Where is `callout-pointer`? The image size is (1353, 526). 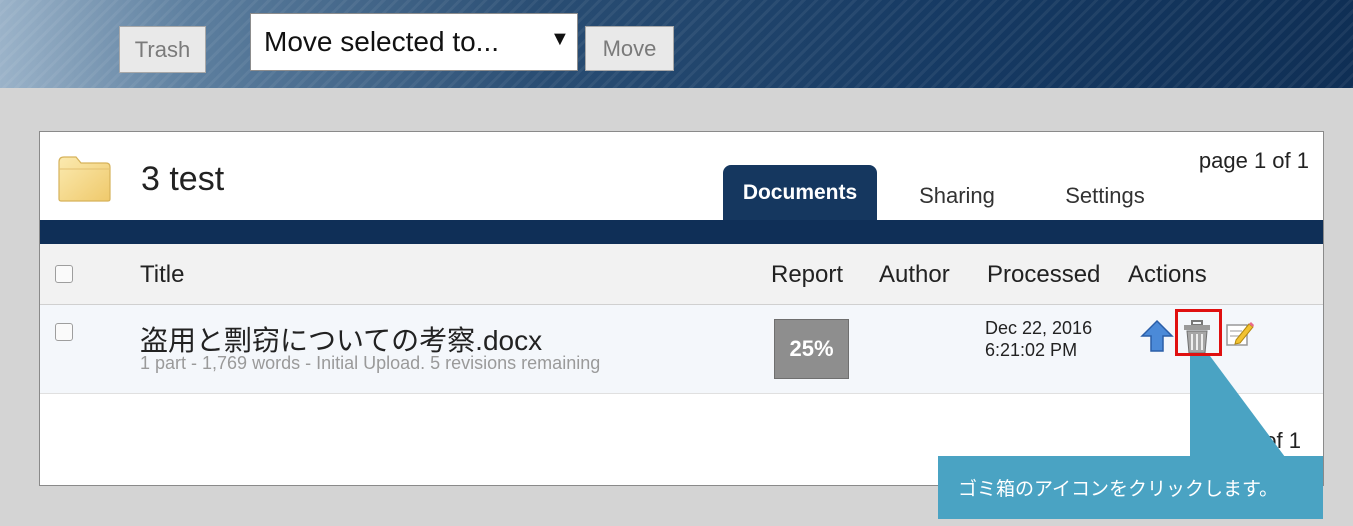
callout-pointer is located at coordinates (1237, 406).